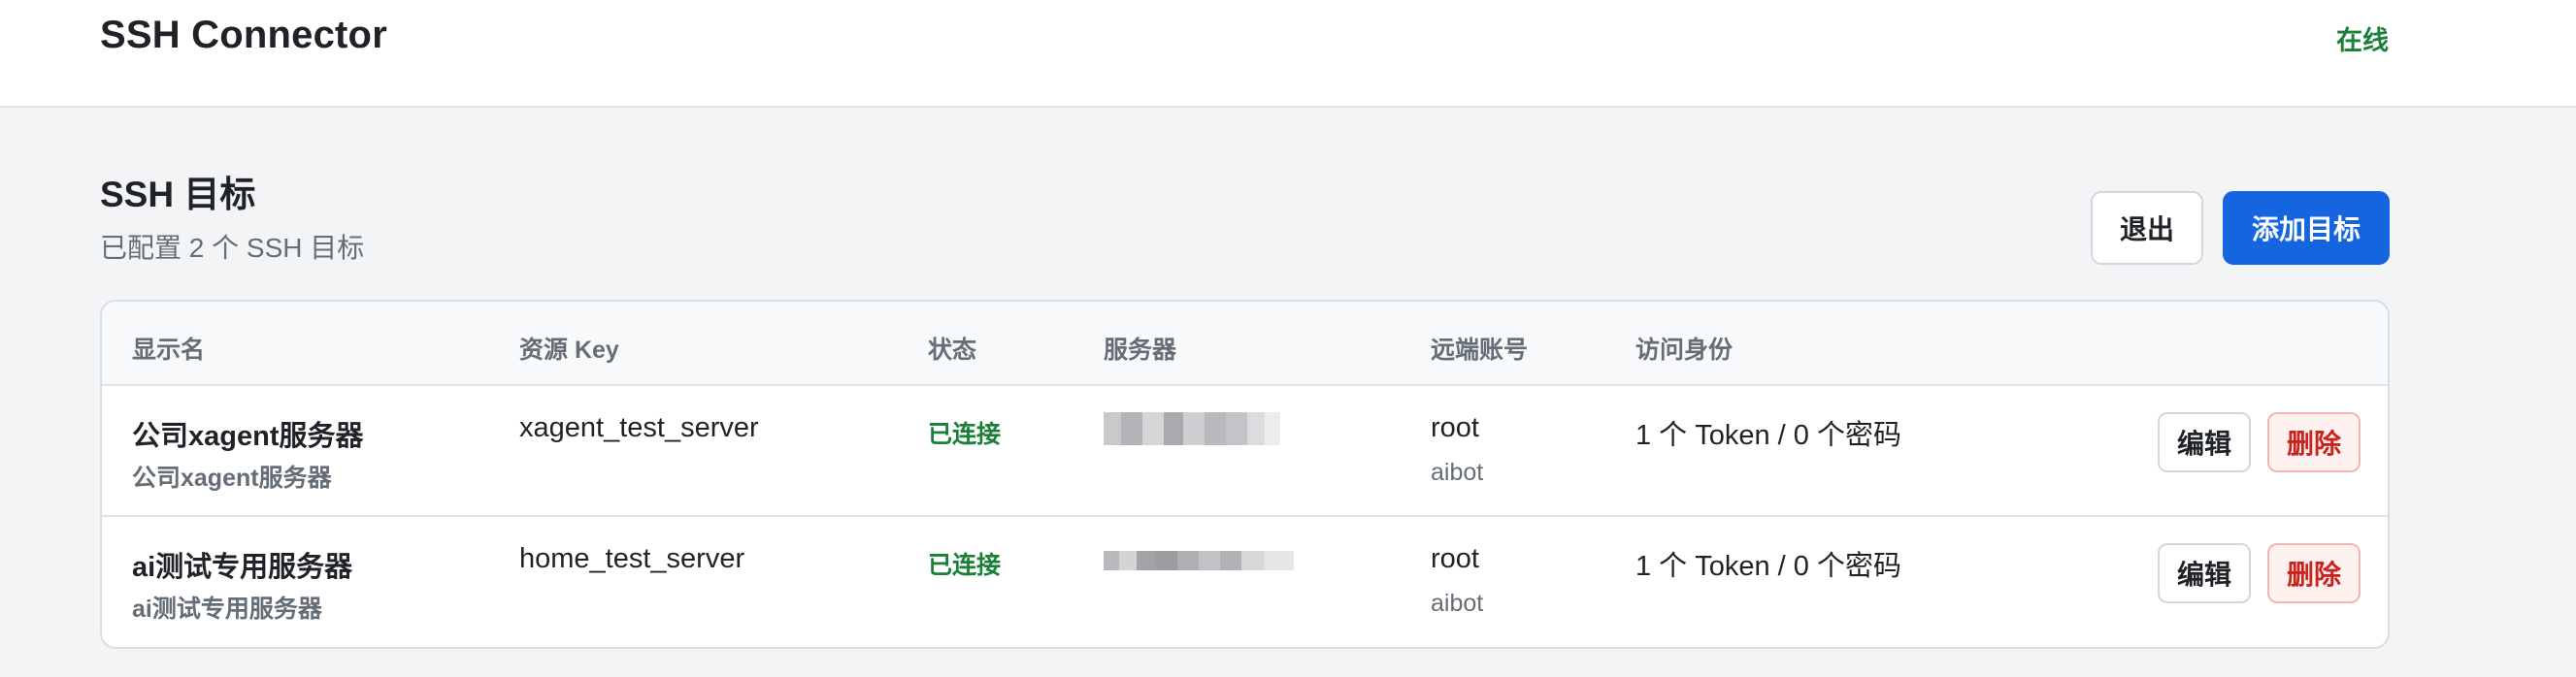  What do you see at coordinates (232, 478) in the screenshot?
I see `target-name-sub: 公司xagent服务器` at bounding box center [232, 478].